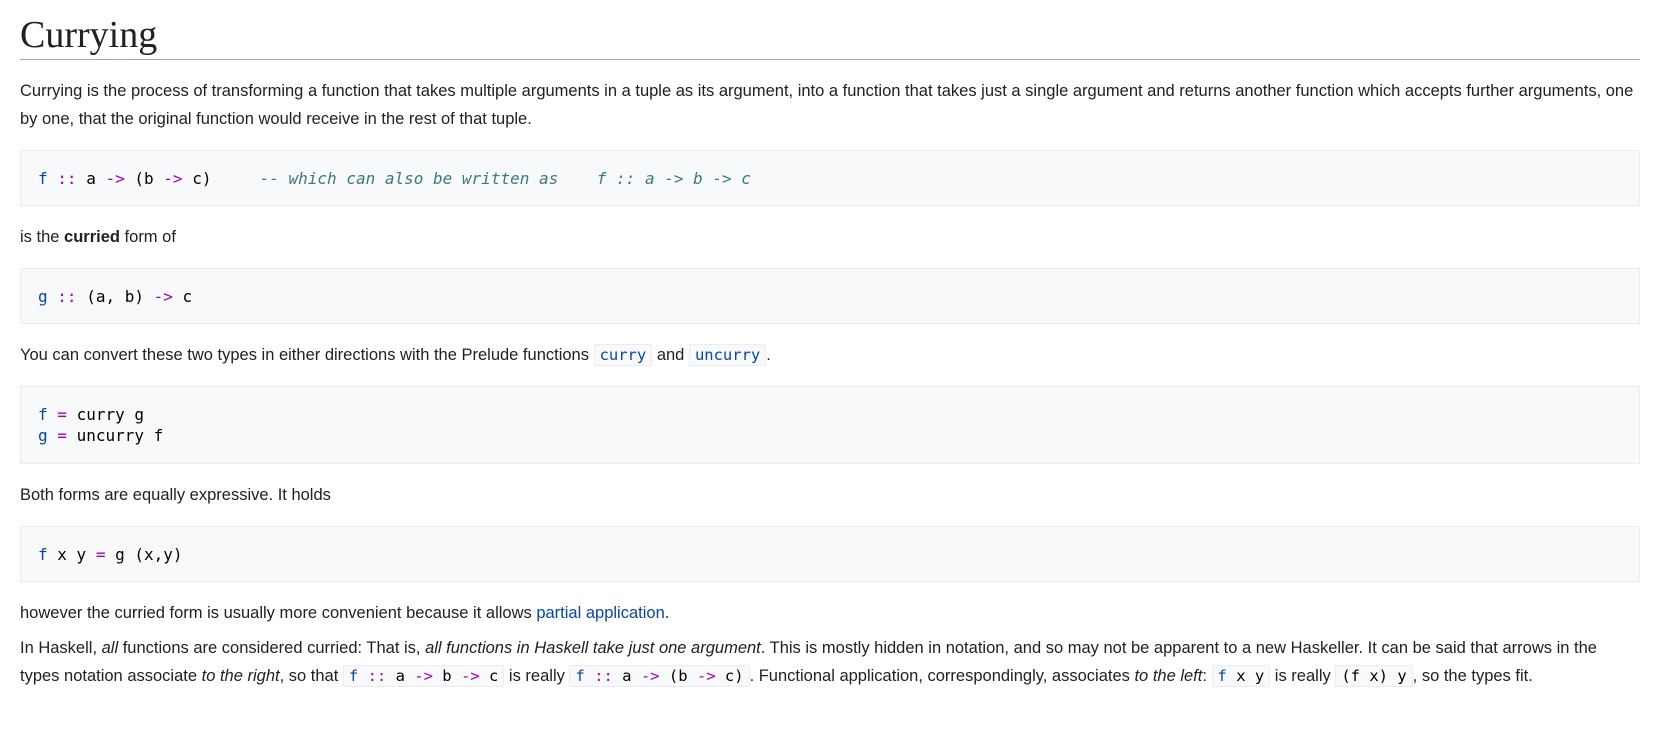  I want to click on curry-link: curry, so click(623, 355).